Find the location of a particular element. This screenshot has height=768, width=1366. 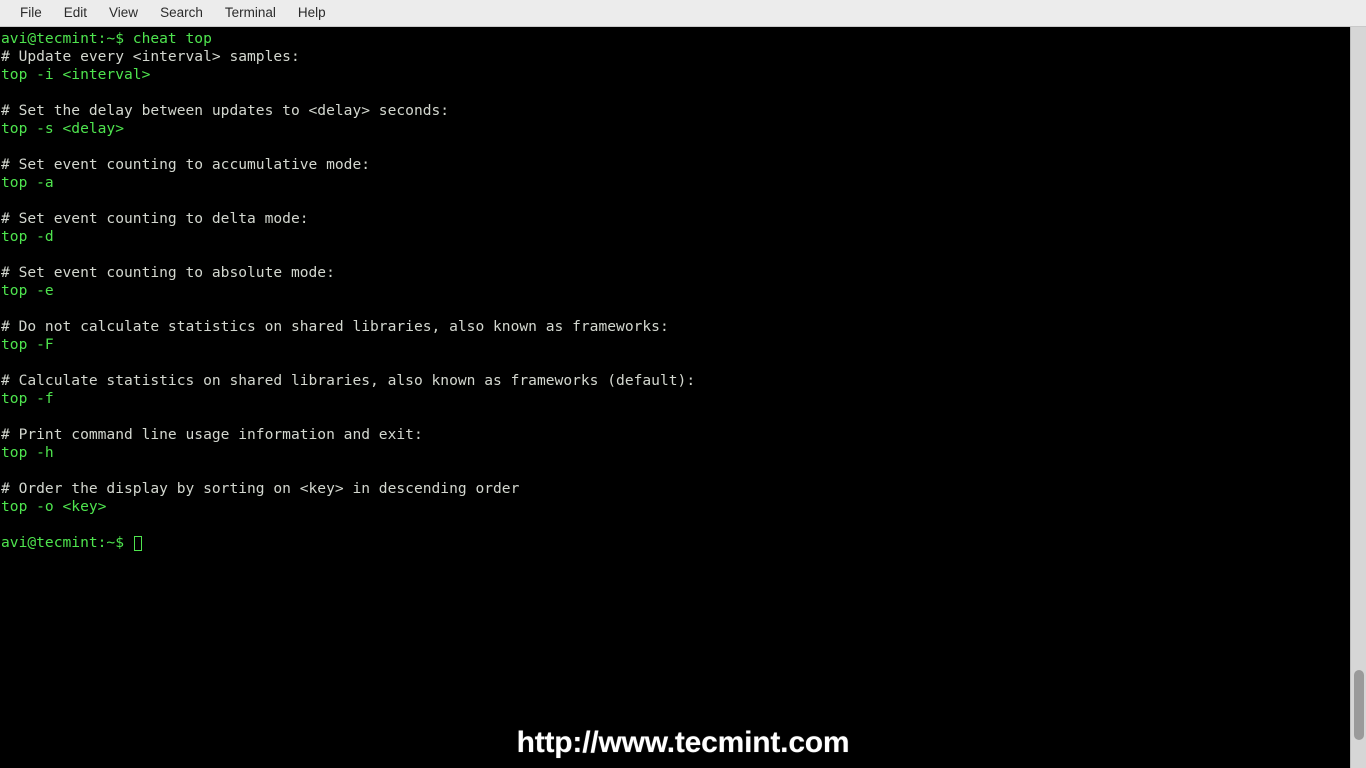

menu-item-terminal: Terminal is located at coordinates (250, 13).